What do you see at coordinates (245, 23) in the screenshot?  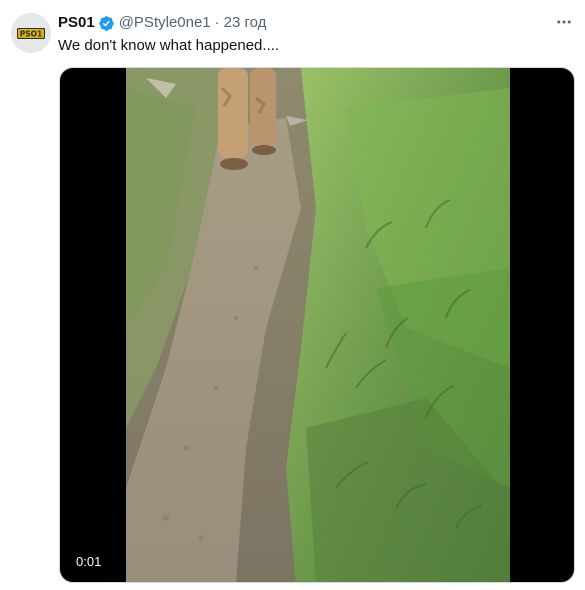 I see `post-time: 23 год` at bounding box center [245, 23].